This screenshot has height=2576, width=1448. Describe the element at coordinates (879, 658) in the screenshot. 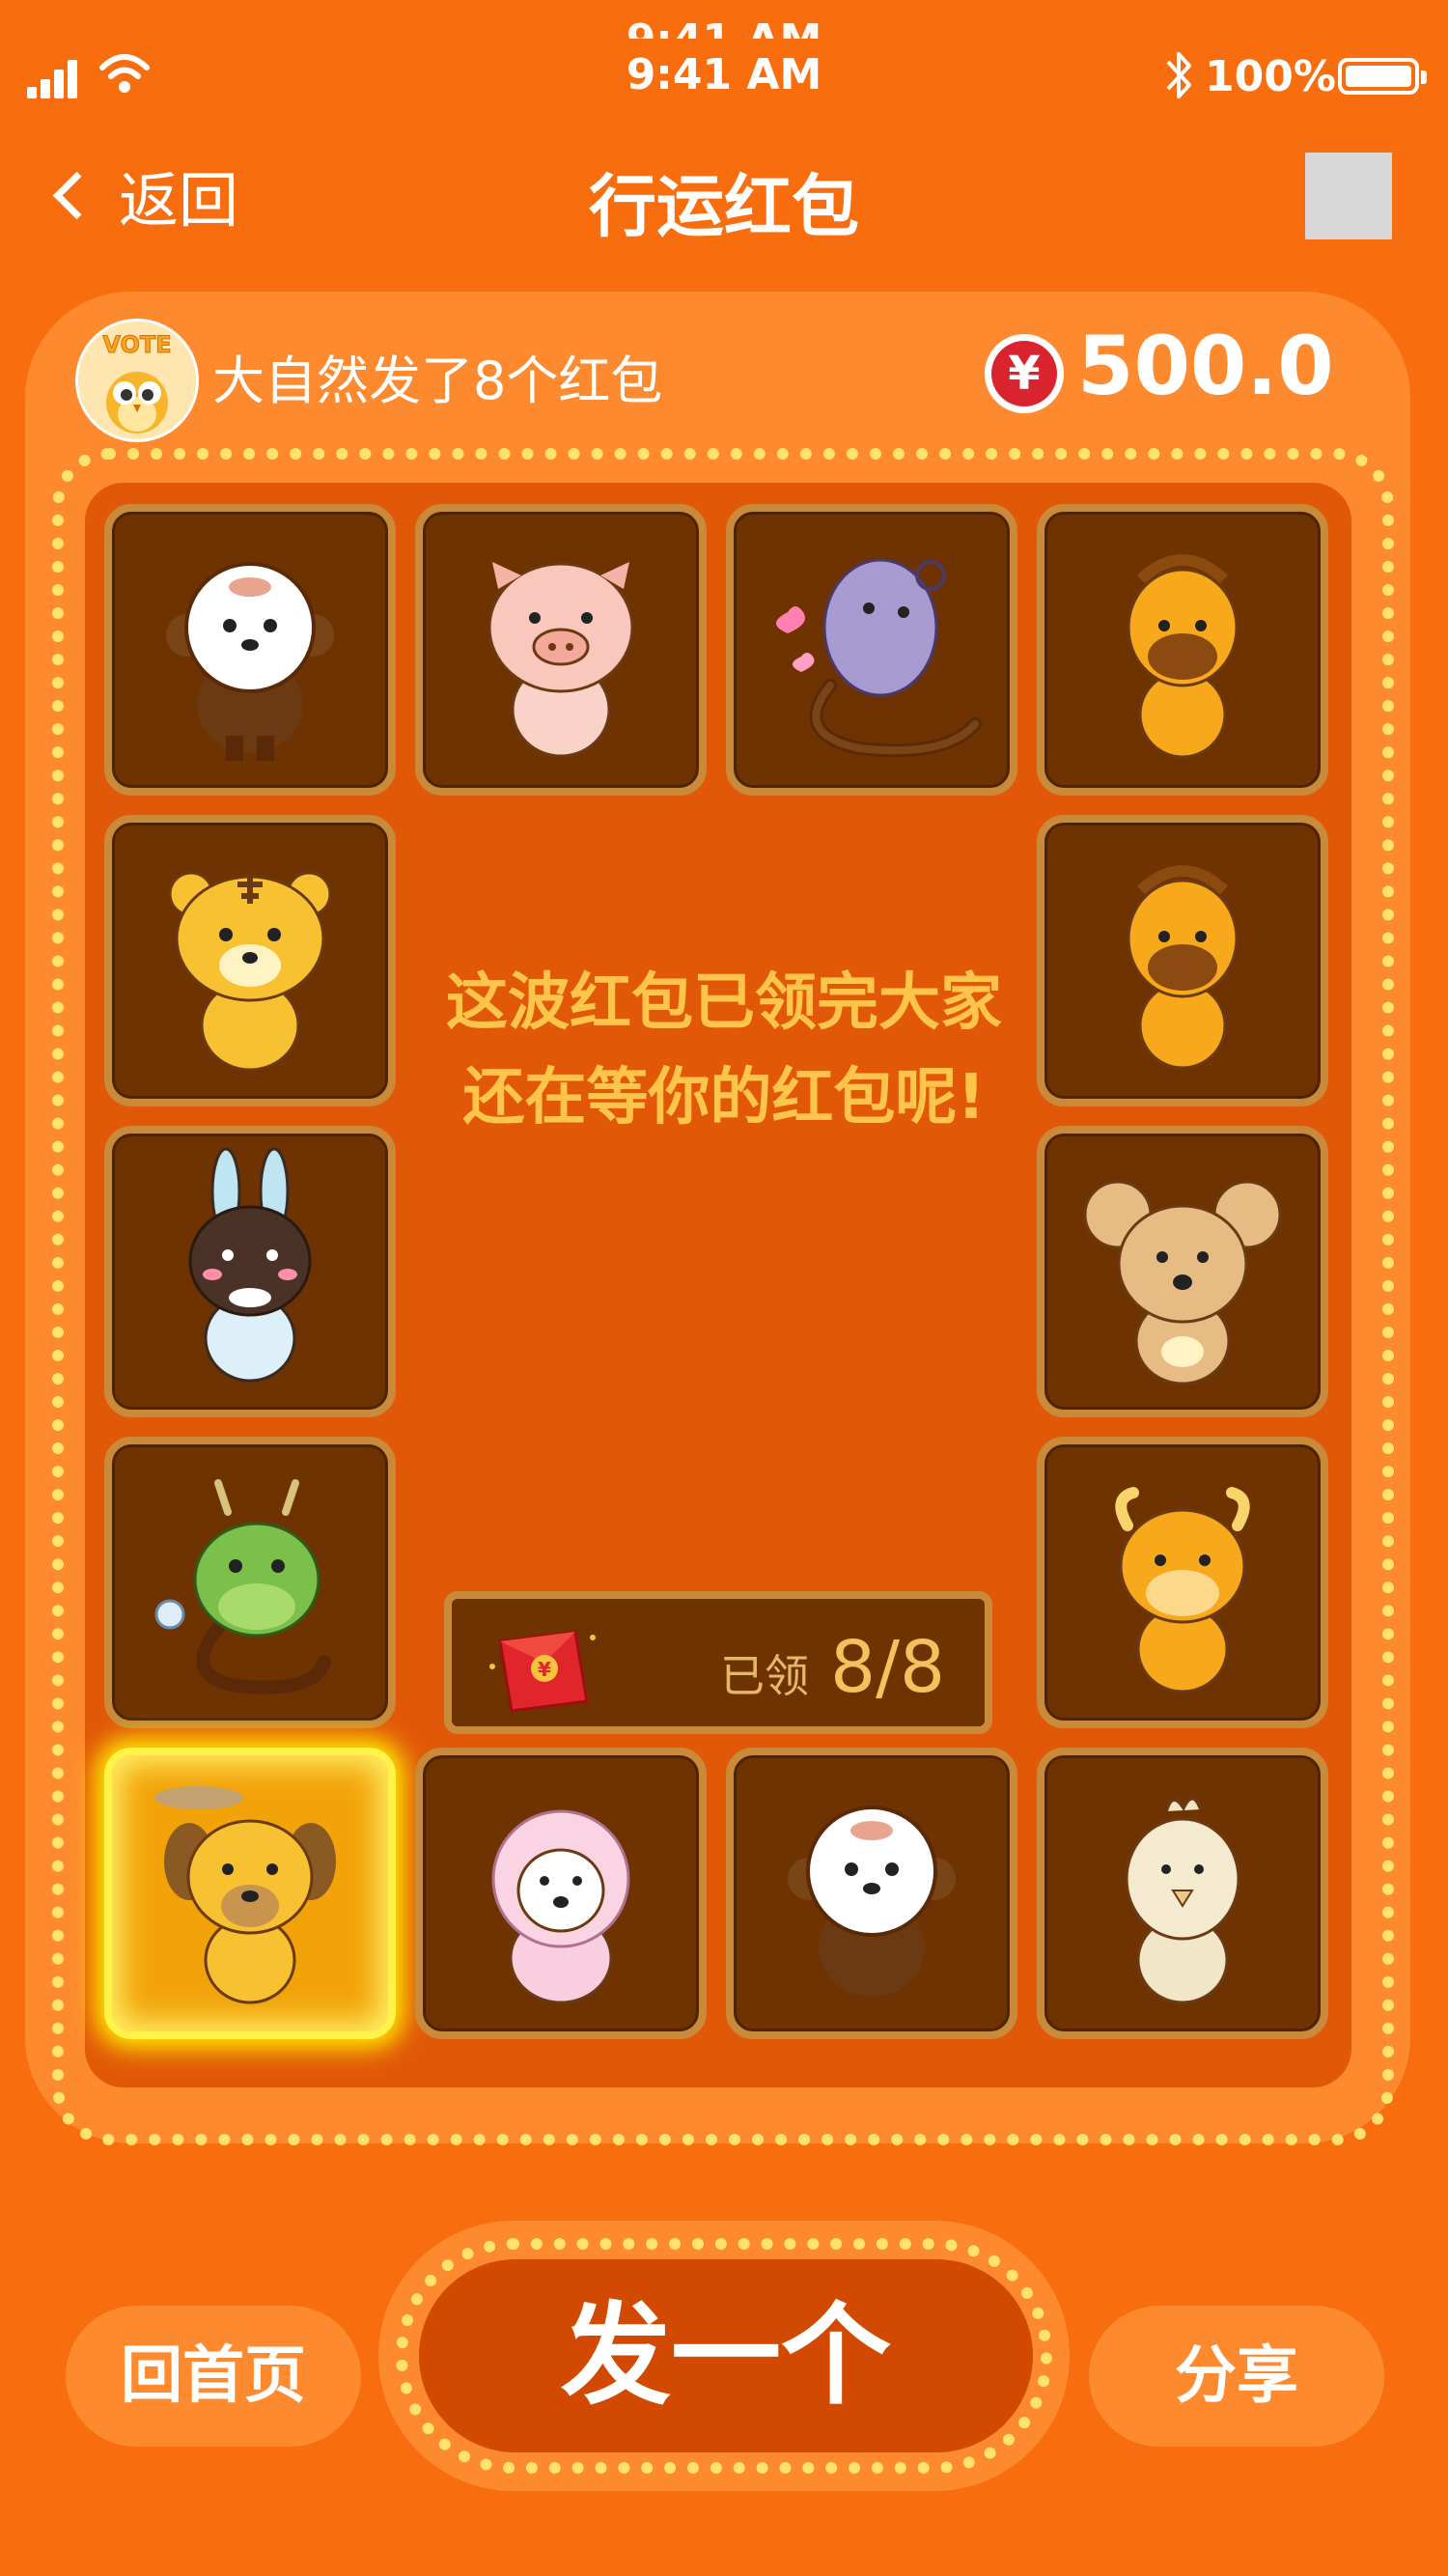

I see `snake-icon` at that location.